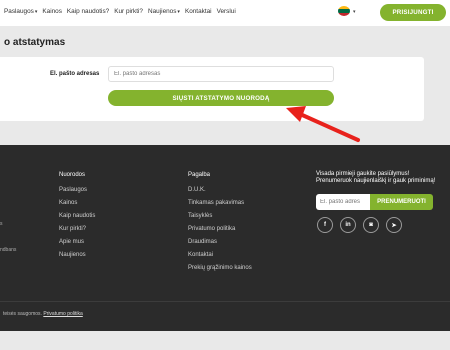 The image size is (450, 350). What do you see at coordinates (220, 271) in the screenshot?
I see `footer-link: Prekių grąžinimo kainos` at bounding box center [220, 271].